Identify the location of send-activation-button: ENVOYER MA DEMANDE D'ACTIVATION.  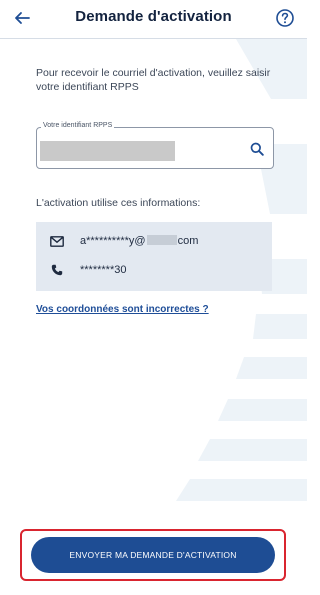
(153, 555).